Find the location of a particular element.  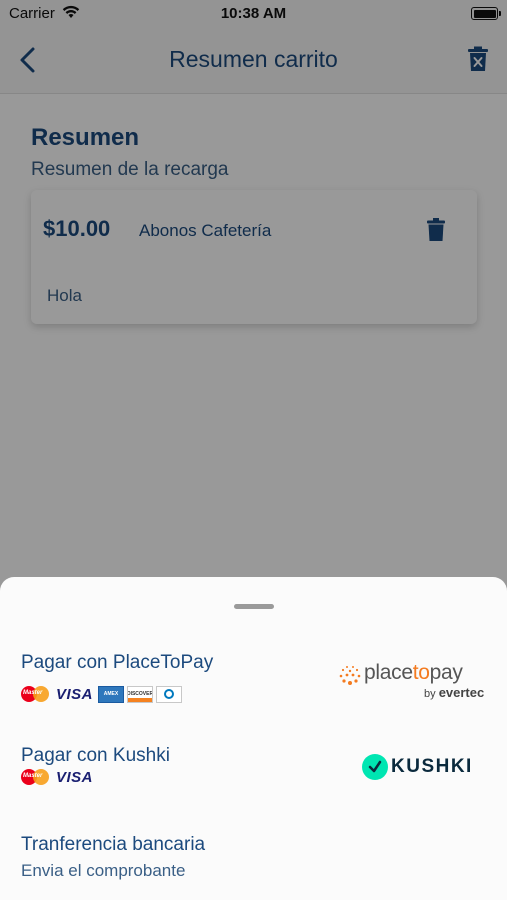

option-title: Pagar con Kushki is located at coordinates (95, 755).